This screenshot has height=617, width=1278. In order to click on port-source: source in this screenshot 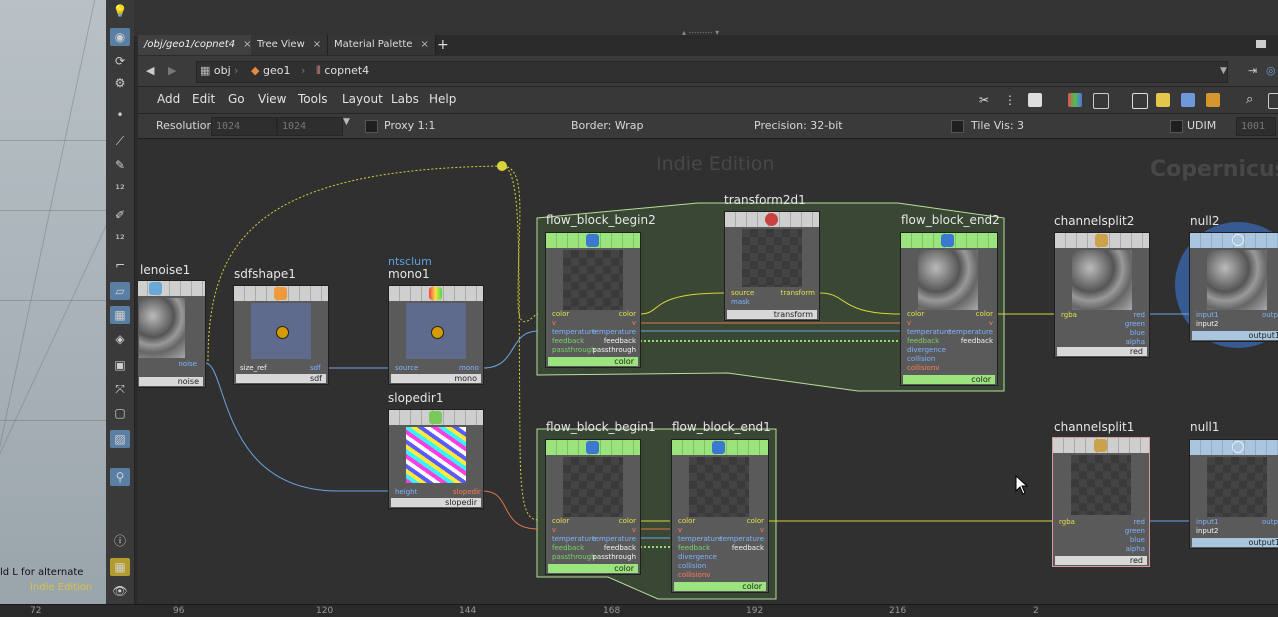, I will do `click(406, 368)`.